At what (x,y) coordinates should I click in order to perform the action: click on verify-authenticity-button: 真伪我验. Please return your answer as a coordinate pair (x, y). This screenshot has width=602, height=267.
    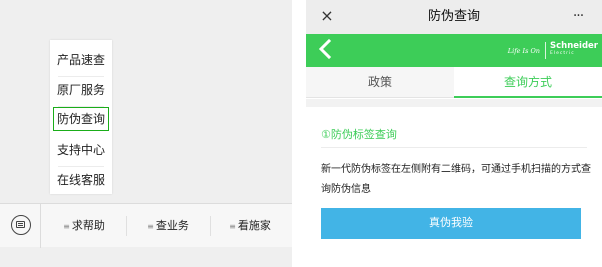
    Looking at the image, I should click on (451, 223).